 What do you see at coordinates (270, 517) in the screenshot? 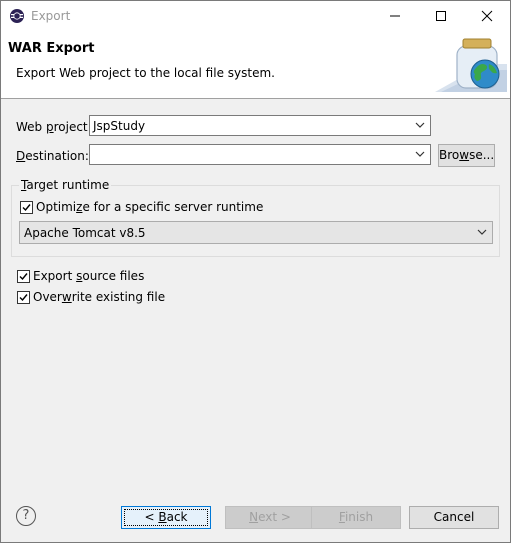
I see `next-button: Next >` at bounding box center [270, 517].